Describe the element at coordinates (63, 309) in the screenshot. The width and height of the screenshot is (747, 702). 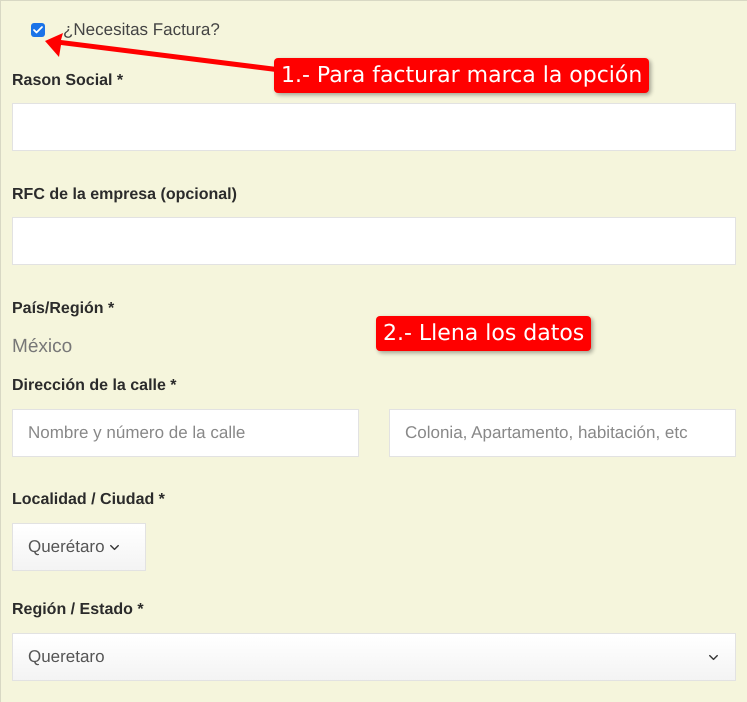
I see `field-label: País/Región *` at that location.